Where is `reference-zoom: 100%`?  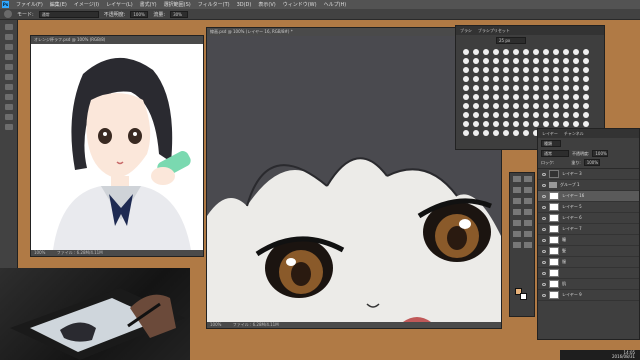 reference-zoom: 100% is located at coordinates (39, 252).